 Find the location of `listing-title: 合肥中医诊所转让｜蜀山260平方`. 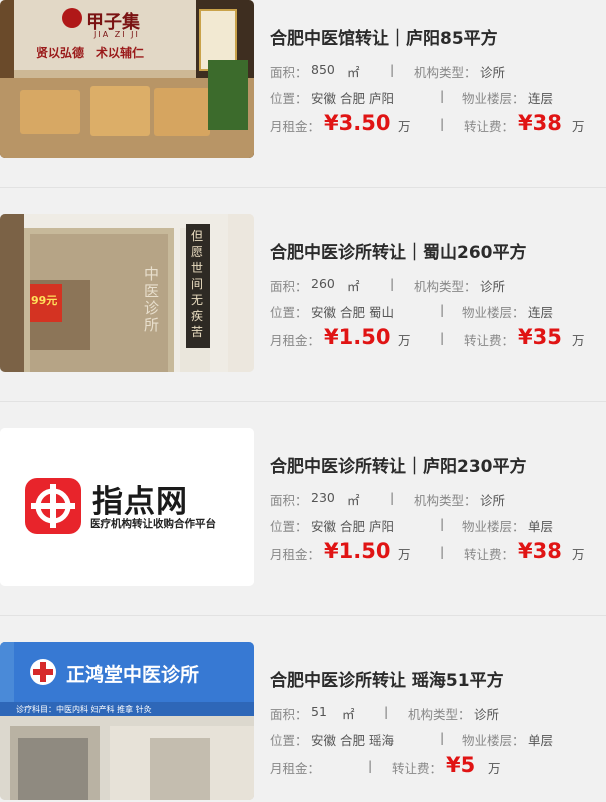

listing-title: 合肥中医诊所转让｜蜀山260平方 is located at coordinates (398, 250).